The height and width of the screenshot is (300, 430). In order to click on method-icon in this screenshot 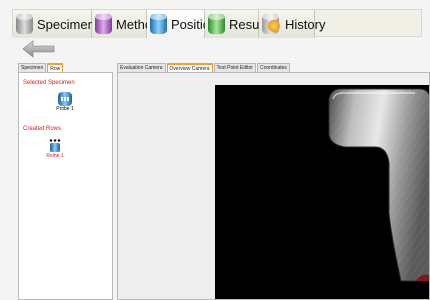, I will do `click(103, 24)`.